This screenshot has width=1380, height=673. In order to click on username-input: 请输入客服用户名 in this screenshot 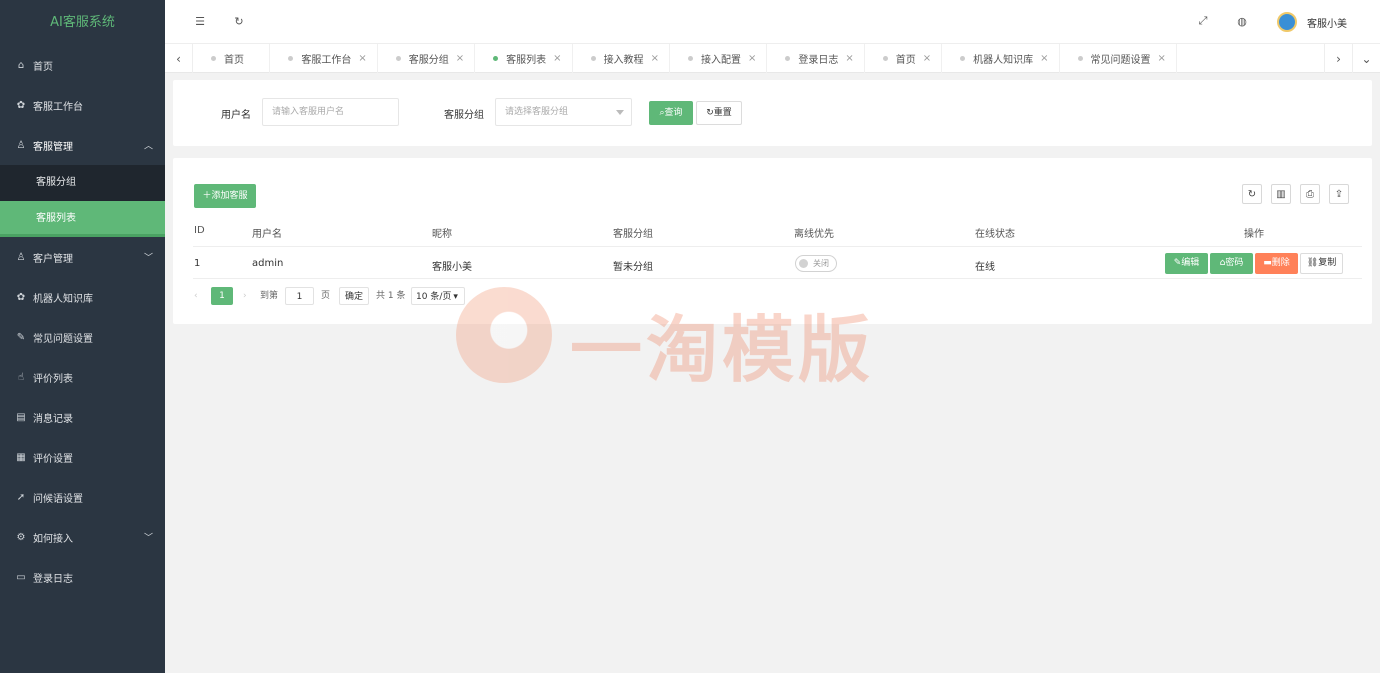, I will do `click(330, 112)`.